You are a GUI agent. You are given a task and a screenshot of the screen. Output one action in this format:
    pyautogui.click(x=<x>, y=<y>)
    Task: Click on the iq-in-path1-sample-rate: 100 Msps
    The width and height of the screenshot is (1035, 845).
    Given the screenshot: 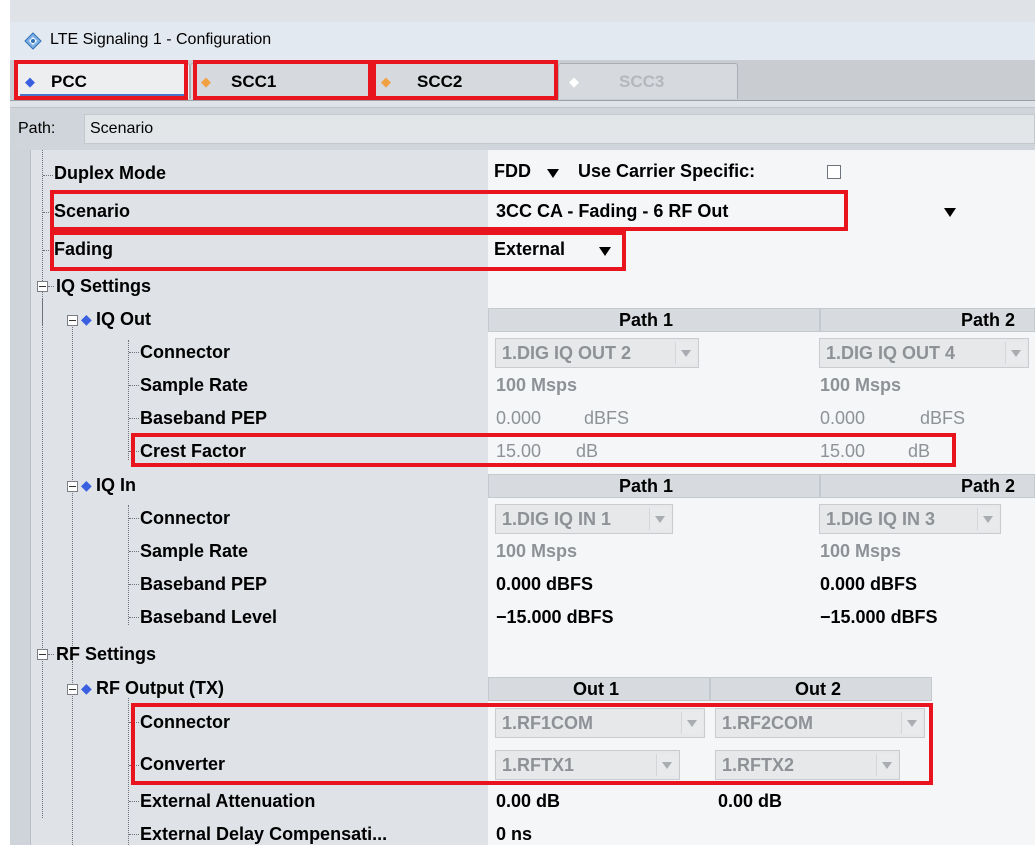 What is the action you would take?
    pyautogui.click(x=537, y=551)
    